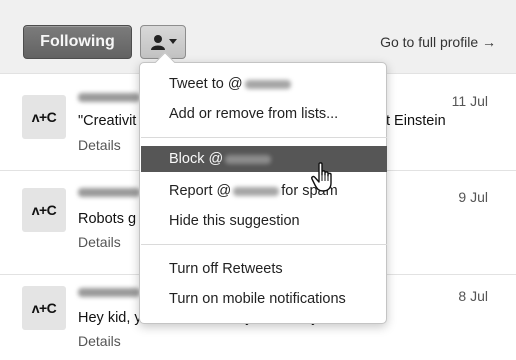 Image resolution: width=516 pixels, height=360 pixels. Describe the element at coordinates (234, 221) in the screenshot. I see `menu-item-label: Hide this suggestion` at that location.